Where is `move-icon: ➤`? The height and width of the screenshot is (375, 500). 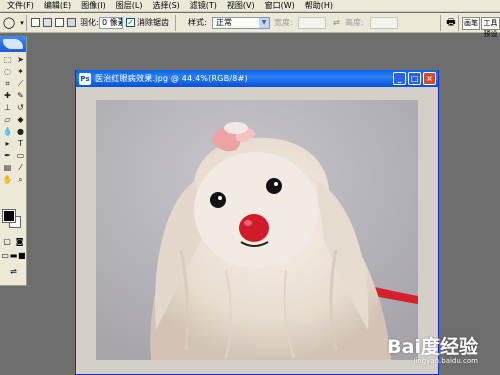
move-icon: ➤ is located at coordinates (20, 59).